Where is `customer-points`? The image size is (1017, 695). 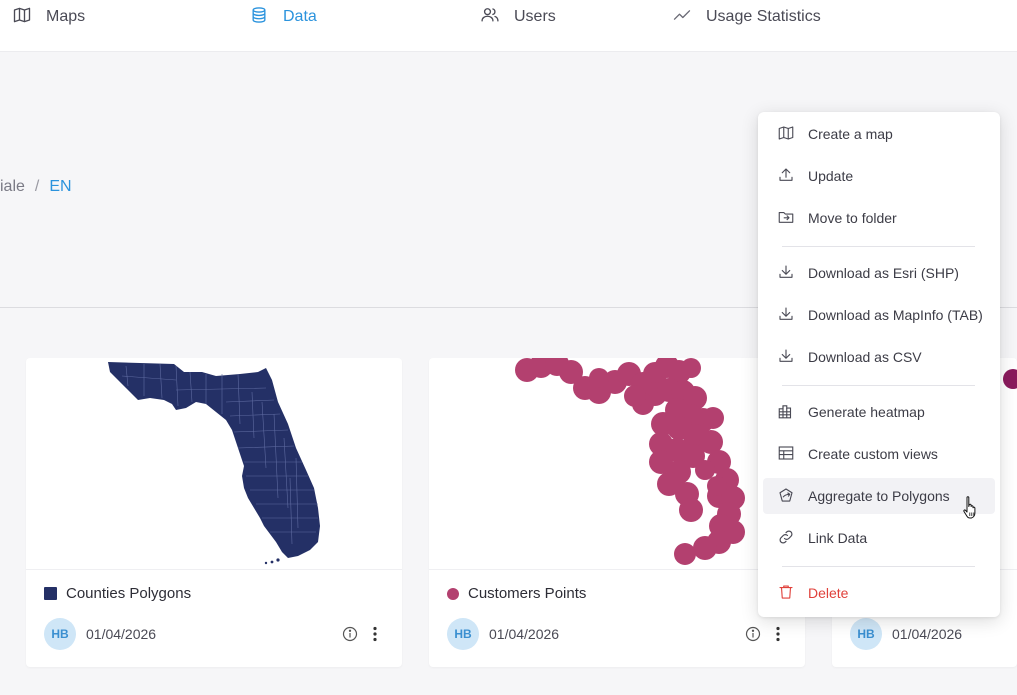
customer-points is located at coordinates (630, 461).